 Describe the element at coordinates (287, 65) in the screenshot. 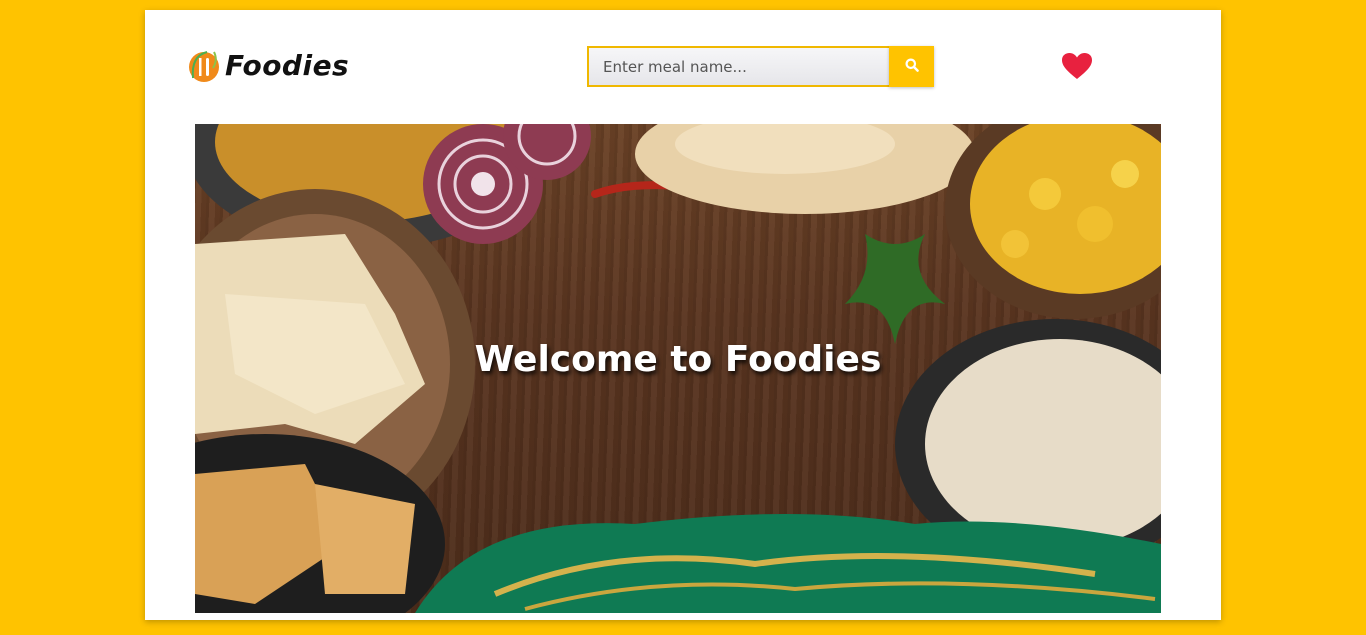

I see `brand-name: Foodies` at that location.